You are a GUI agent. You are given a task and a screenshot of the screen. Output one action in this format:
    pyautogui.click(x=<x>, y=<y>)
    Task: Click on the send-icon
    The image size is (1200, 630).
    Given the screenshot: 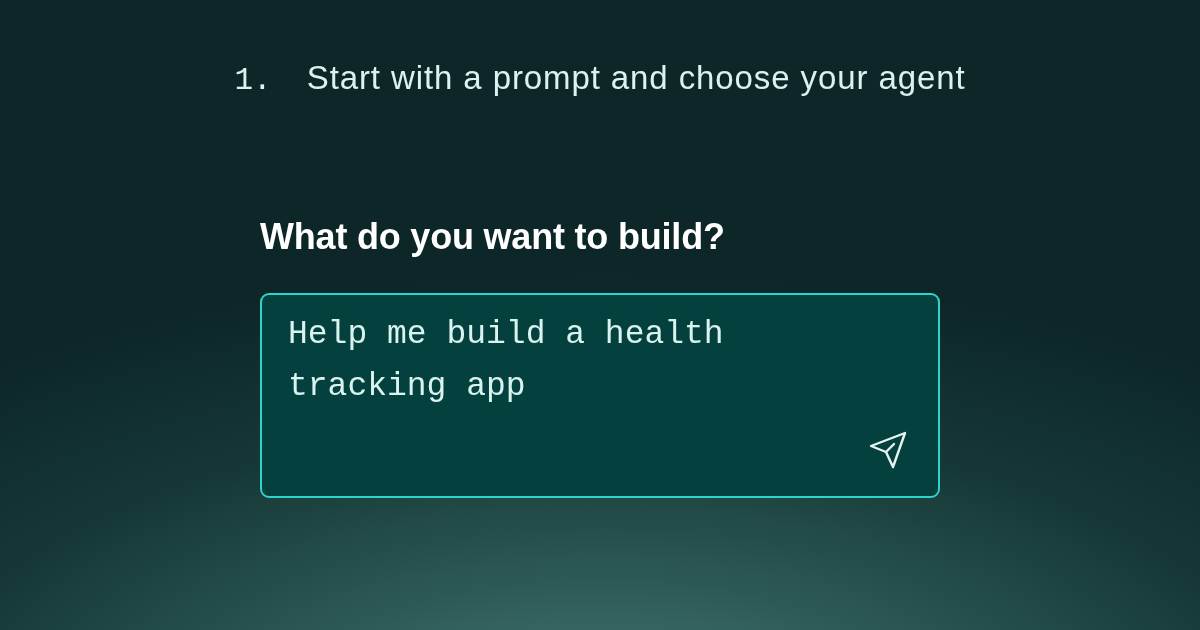 What is the action you would take?
    pyautogui.click(x=888, y=450)
    